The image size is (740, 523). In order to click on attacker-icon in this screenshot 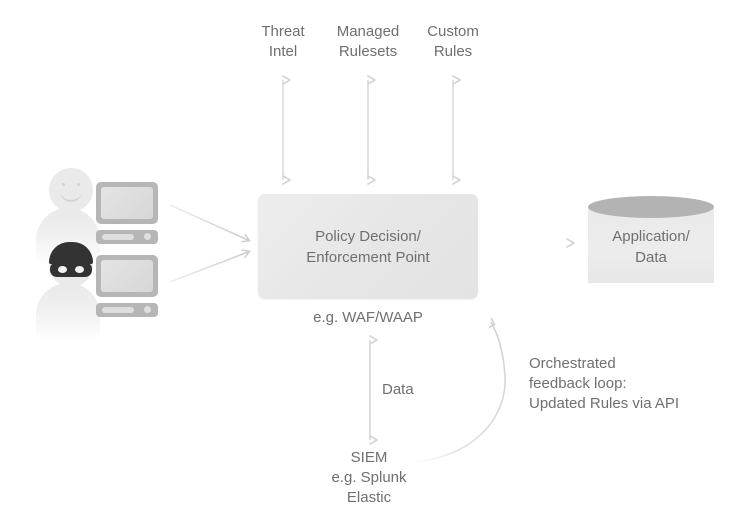, I will do `click(68, 291)`.